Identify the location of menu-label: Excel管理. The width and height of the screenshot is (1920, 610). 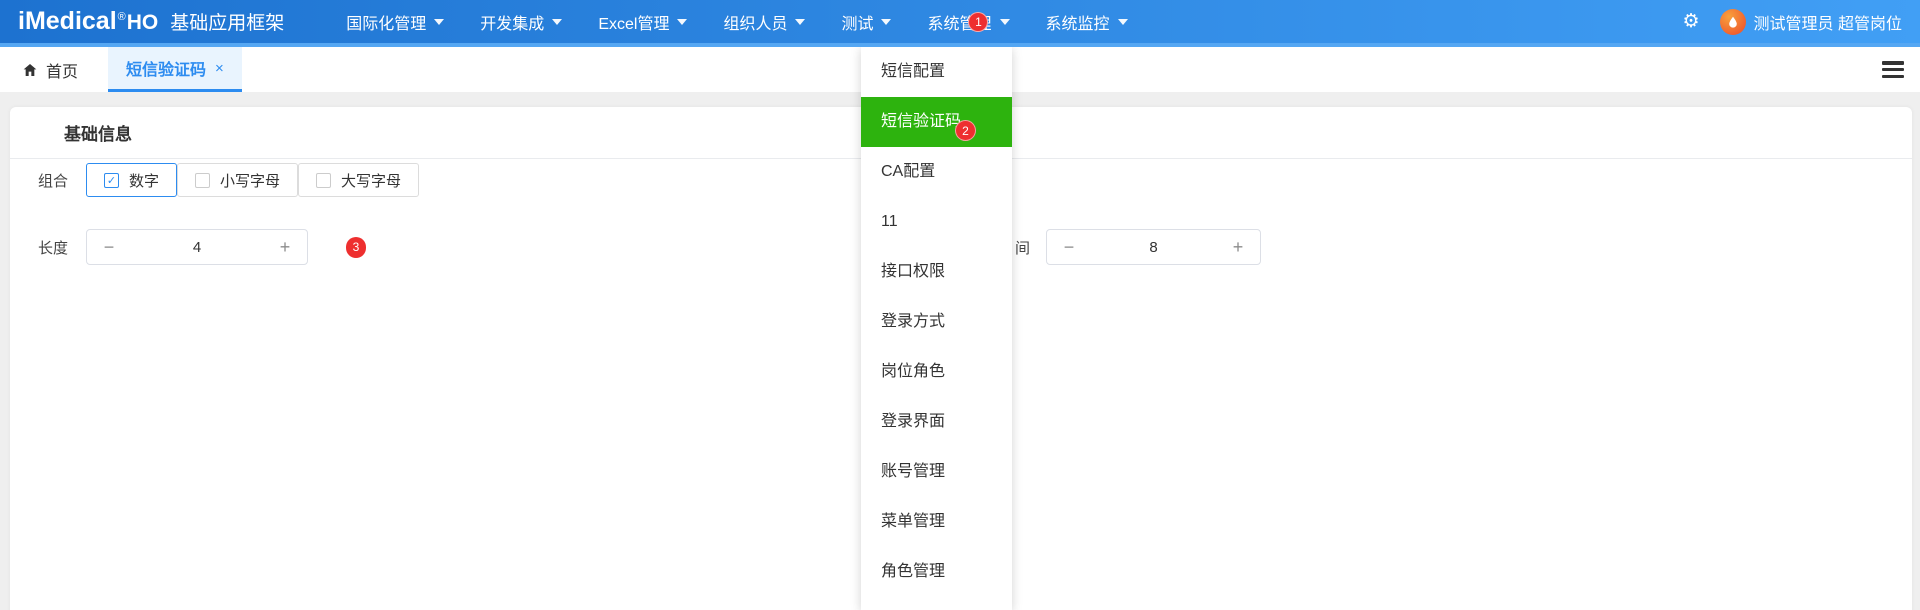
(634, 24).